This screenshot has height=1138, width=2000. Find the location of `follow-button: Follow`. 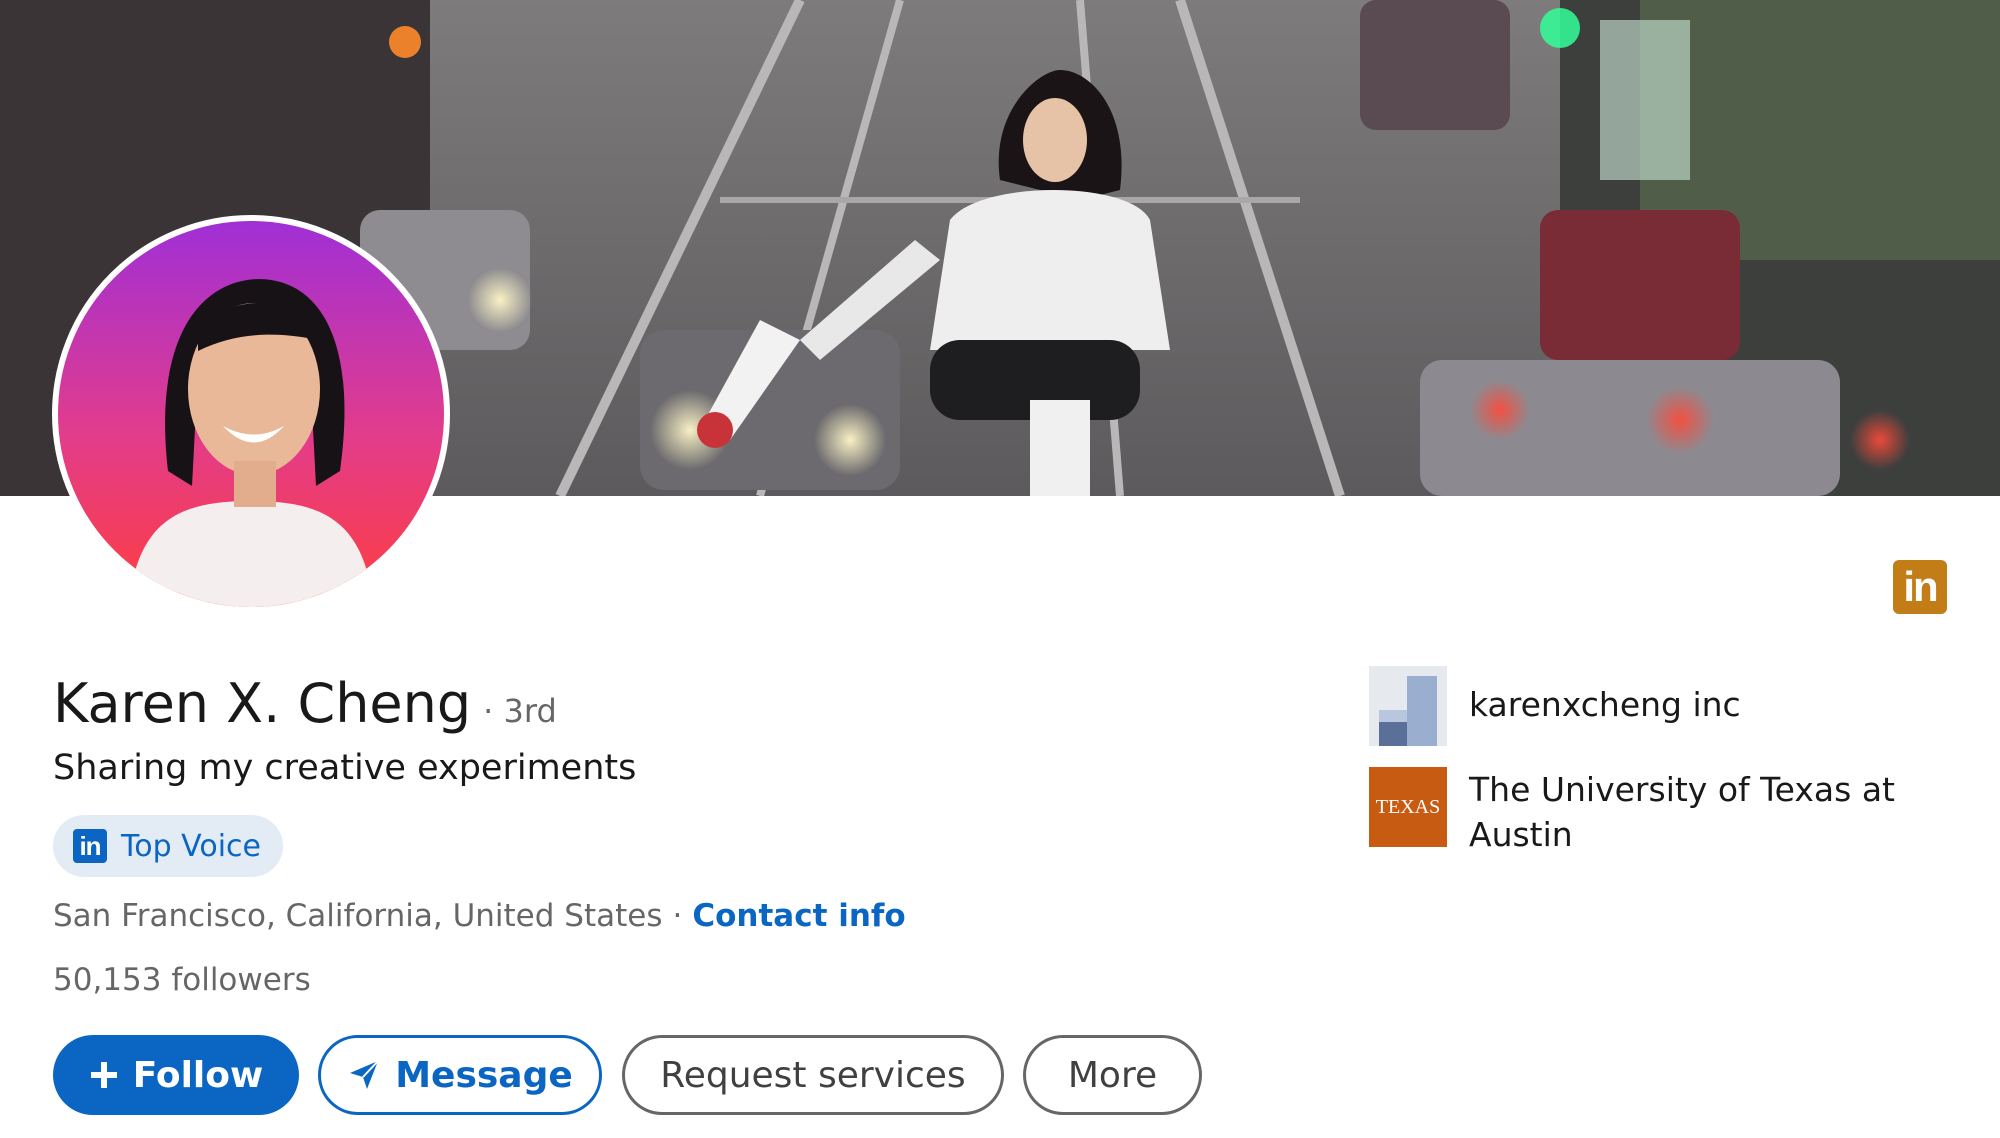

follow-button: Follow is located at coordinates (176, 1075).